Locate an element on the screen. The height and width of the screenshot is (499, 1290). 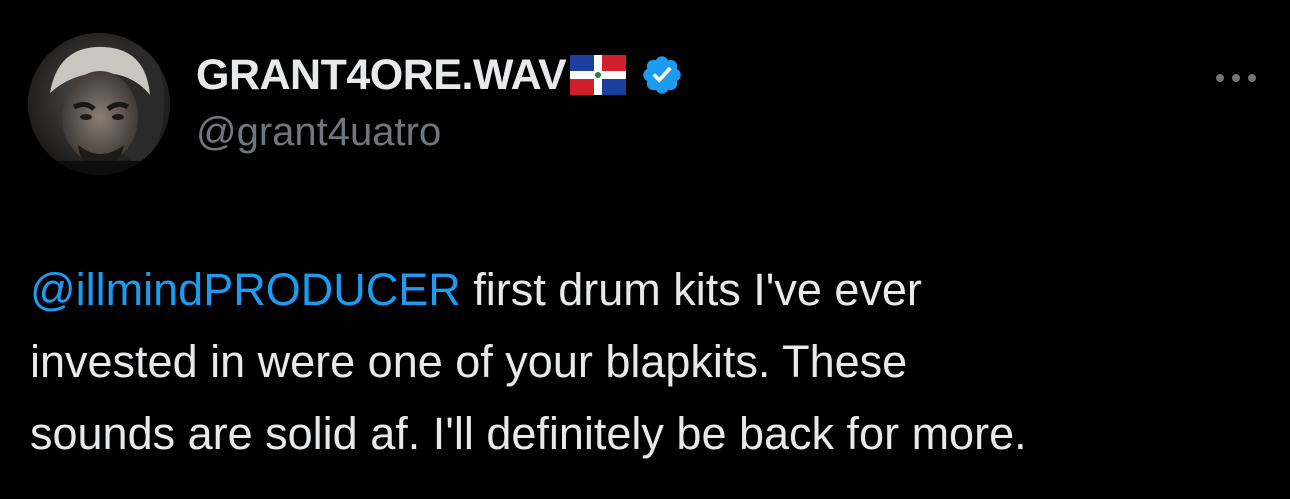
mention-link: @illmindPRODUCER is located at coordinates (245, 289).